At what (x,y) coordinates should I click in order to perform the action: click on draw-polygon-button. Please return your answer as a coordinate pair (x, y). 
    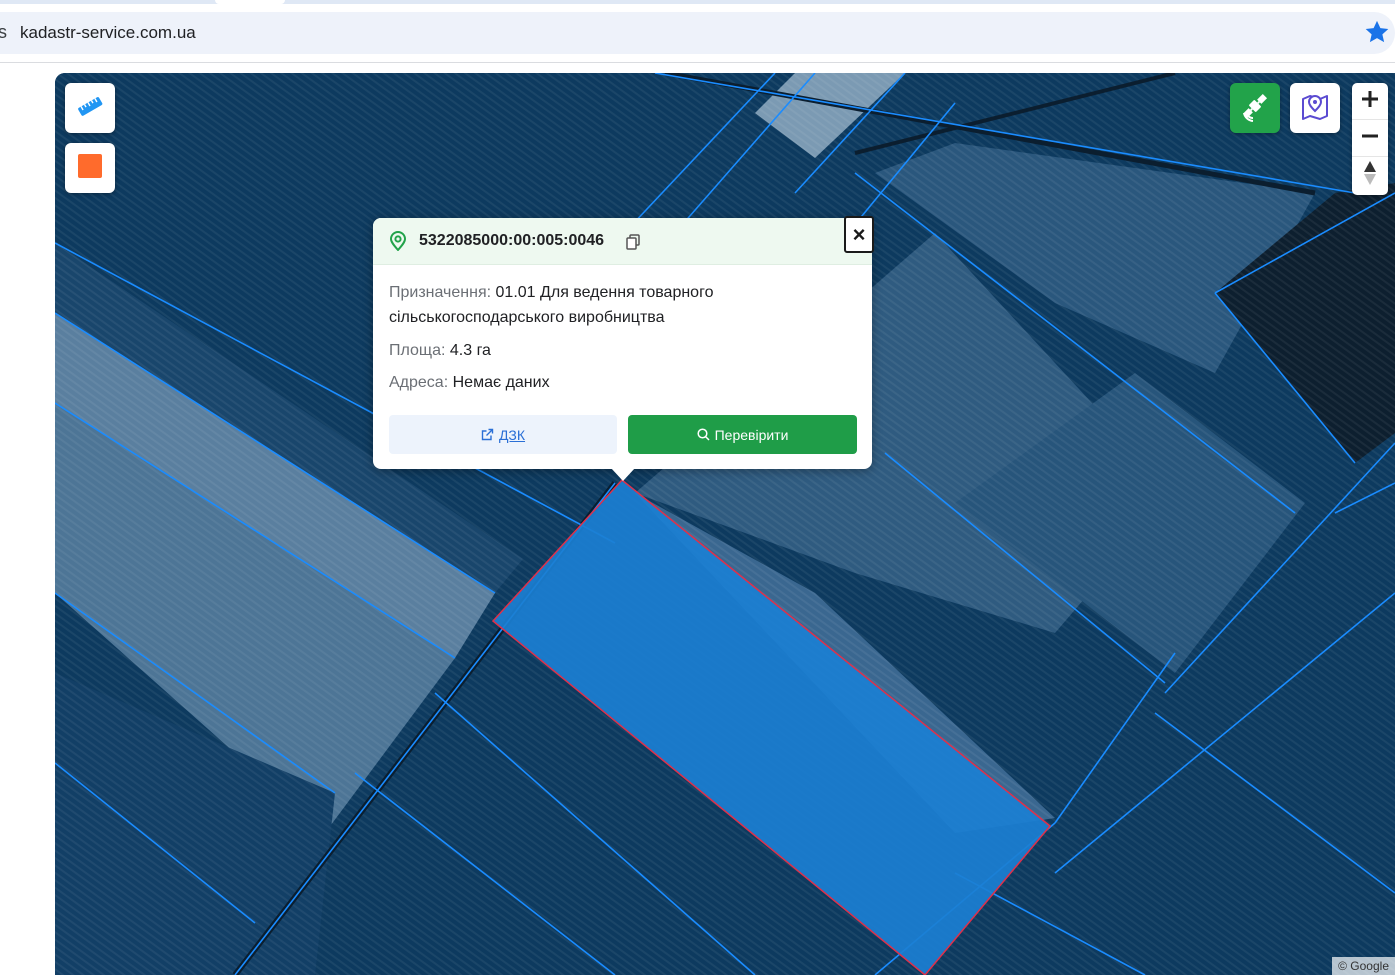
    Looking at the image, I should click on (90, 168).